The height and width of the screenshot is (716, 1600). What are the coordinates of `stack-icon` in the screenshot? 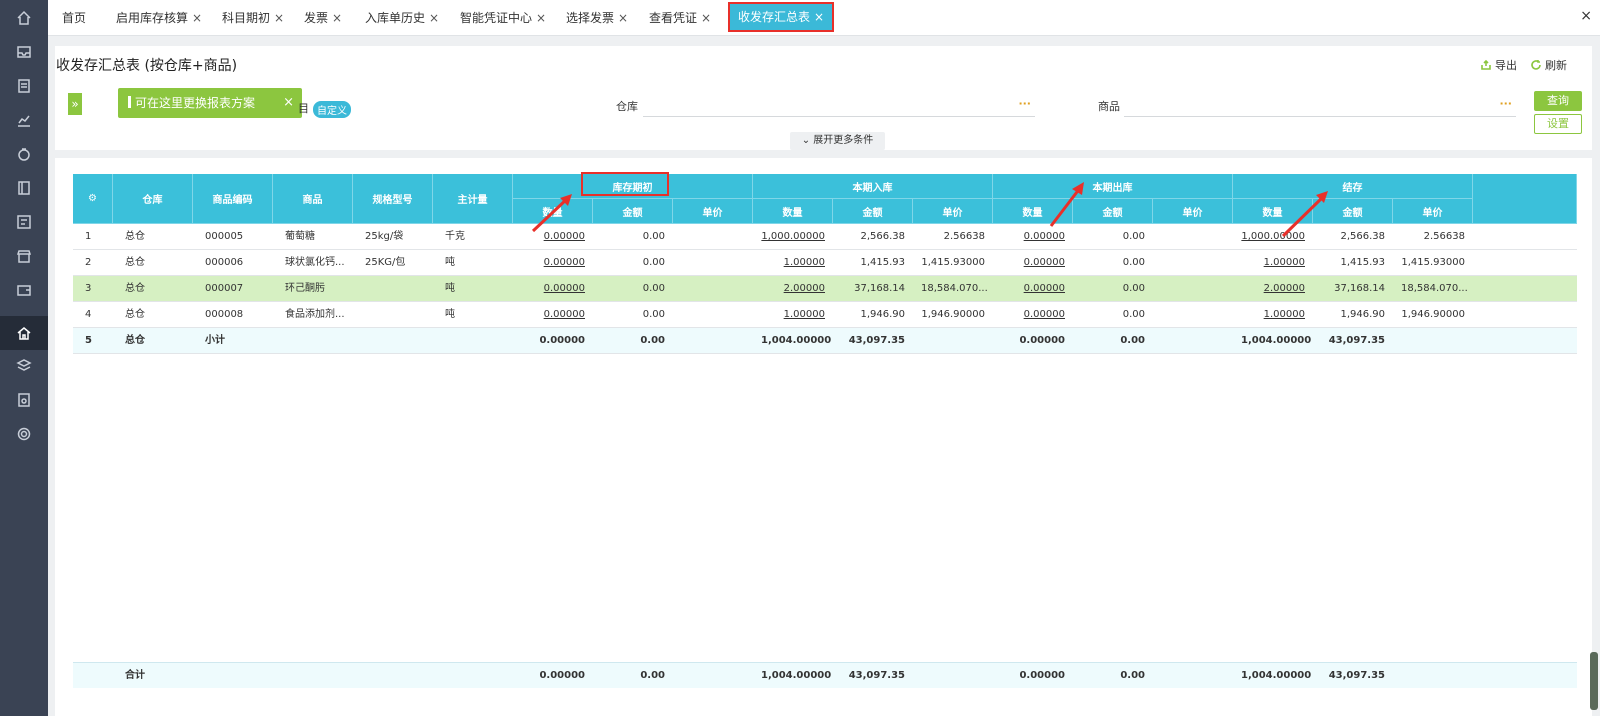 It's located at (24, 366).